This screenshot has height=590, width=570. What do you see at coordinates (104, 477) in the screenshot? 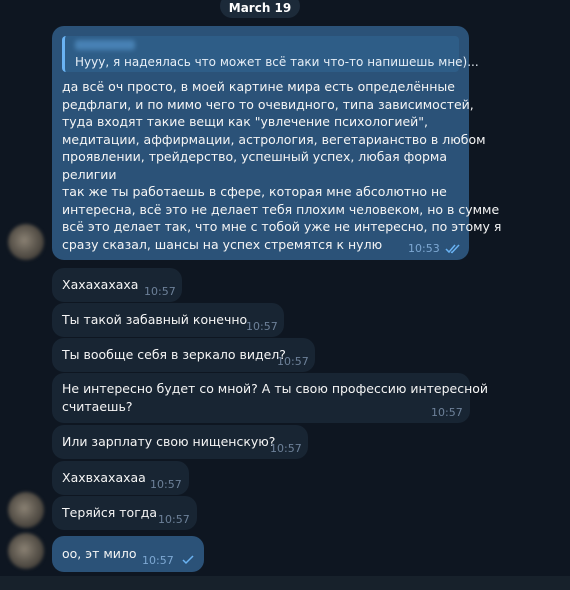
I see `message-text: Хахвхахахаа` at bounding box center [104, 477].